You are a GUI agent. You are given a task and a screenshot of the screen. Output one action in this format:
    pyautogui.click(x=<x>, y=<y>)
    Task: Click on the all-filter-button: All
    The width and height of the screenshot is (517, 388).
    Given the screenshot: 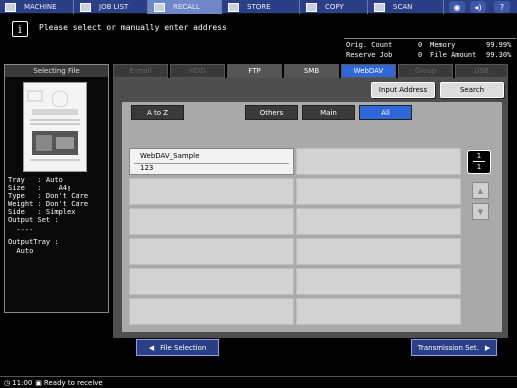 What is the action you would take?
    pyautogui.click(x=385, y=112)
    